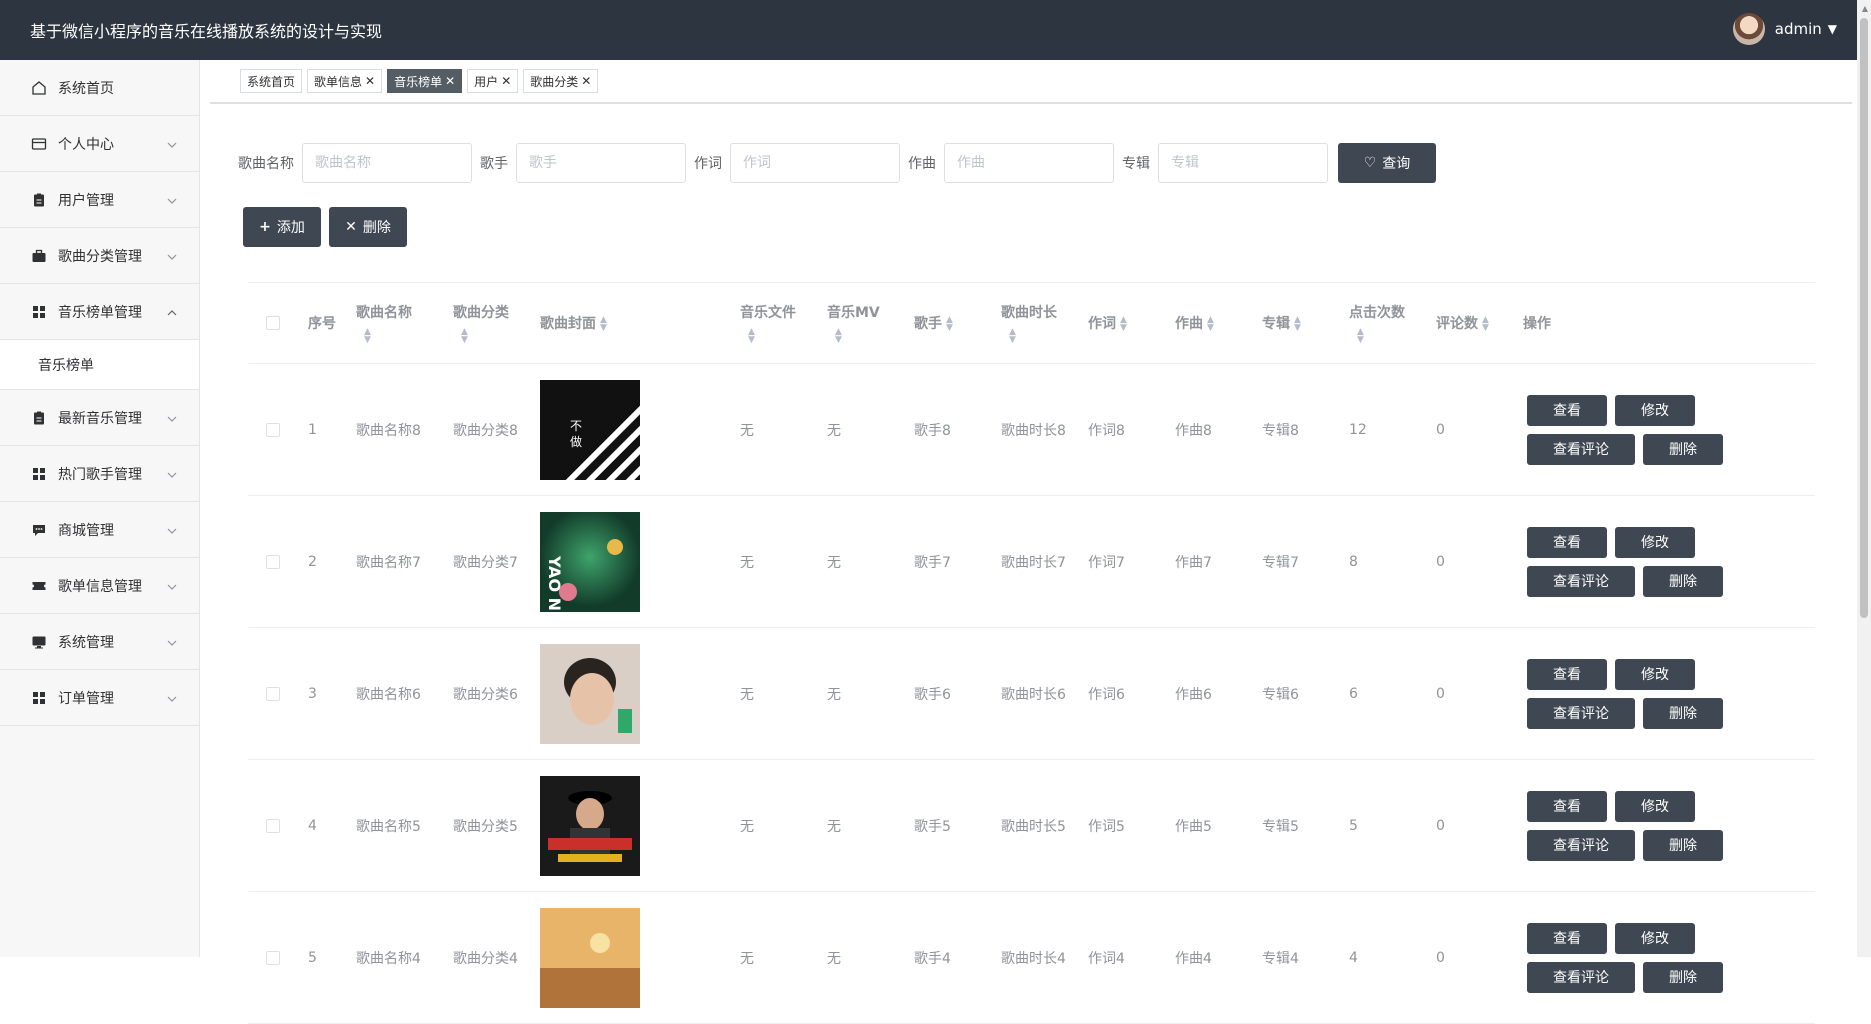  I want to click on th-singer: 歌手 ▲ ▼, so click(947, 323).